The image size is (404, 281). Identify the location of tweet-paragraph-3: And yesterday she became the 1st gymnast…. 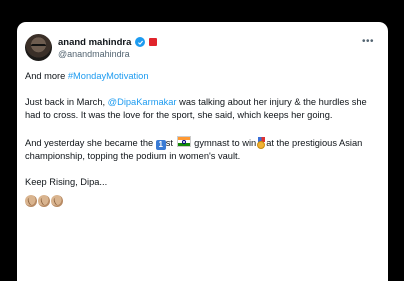
(199, 149).